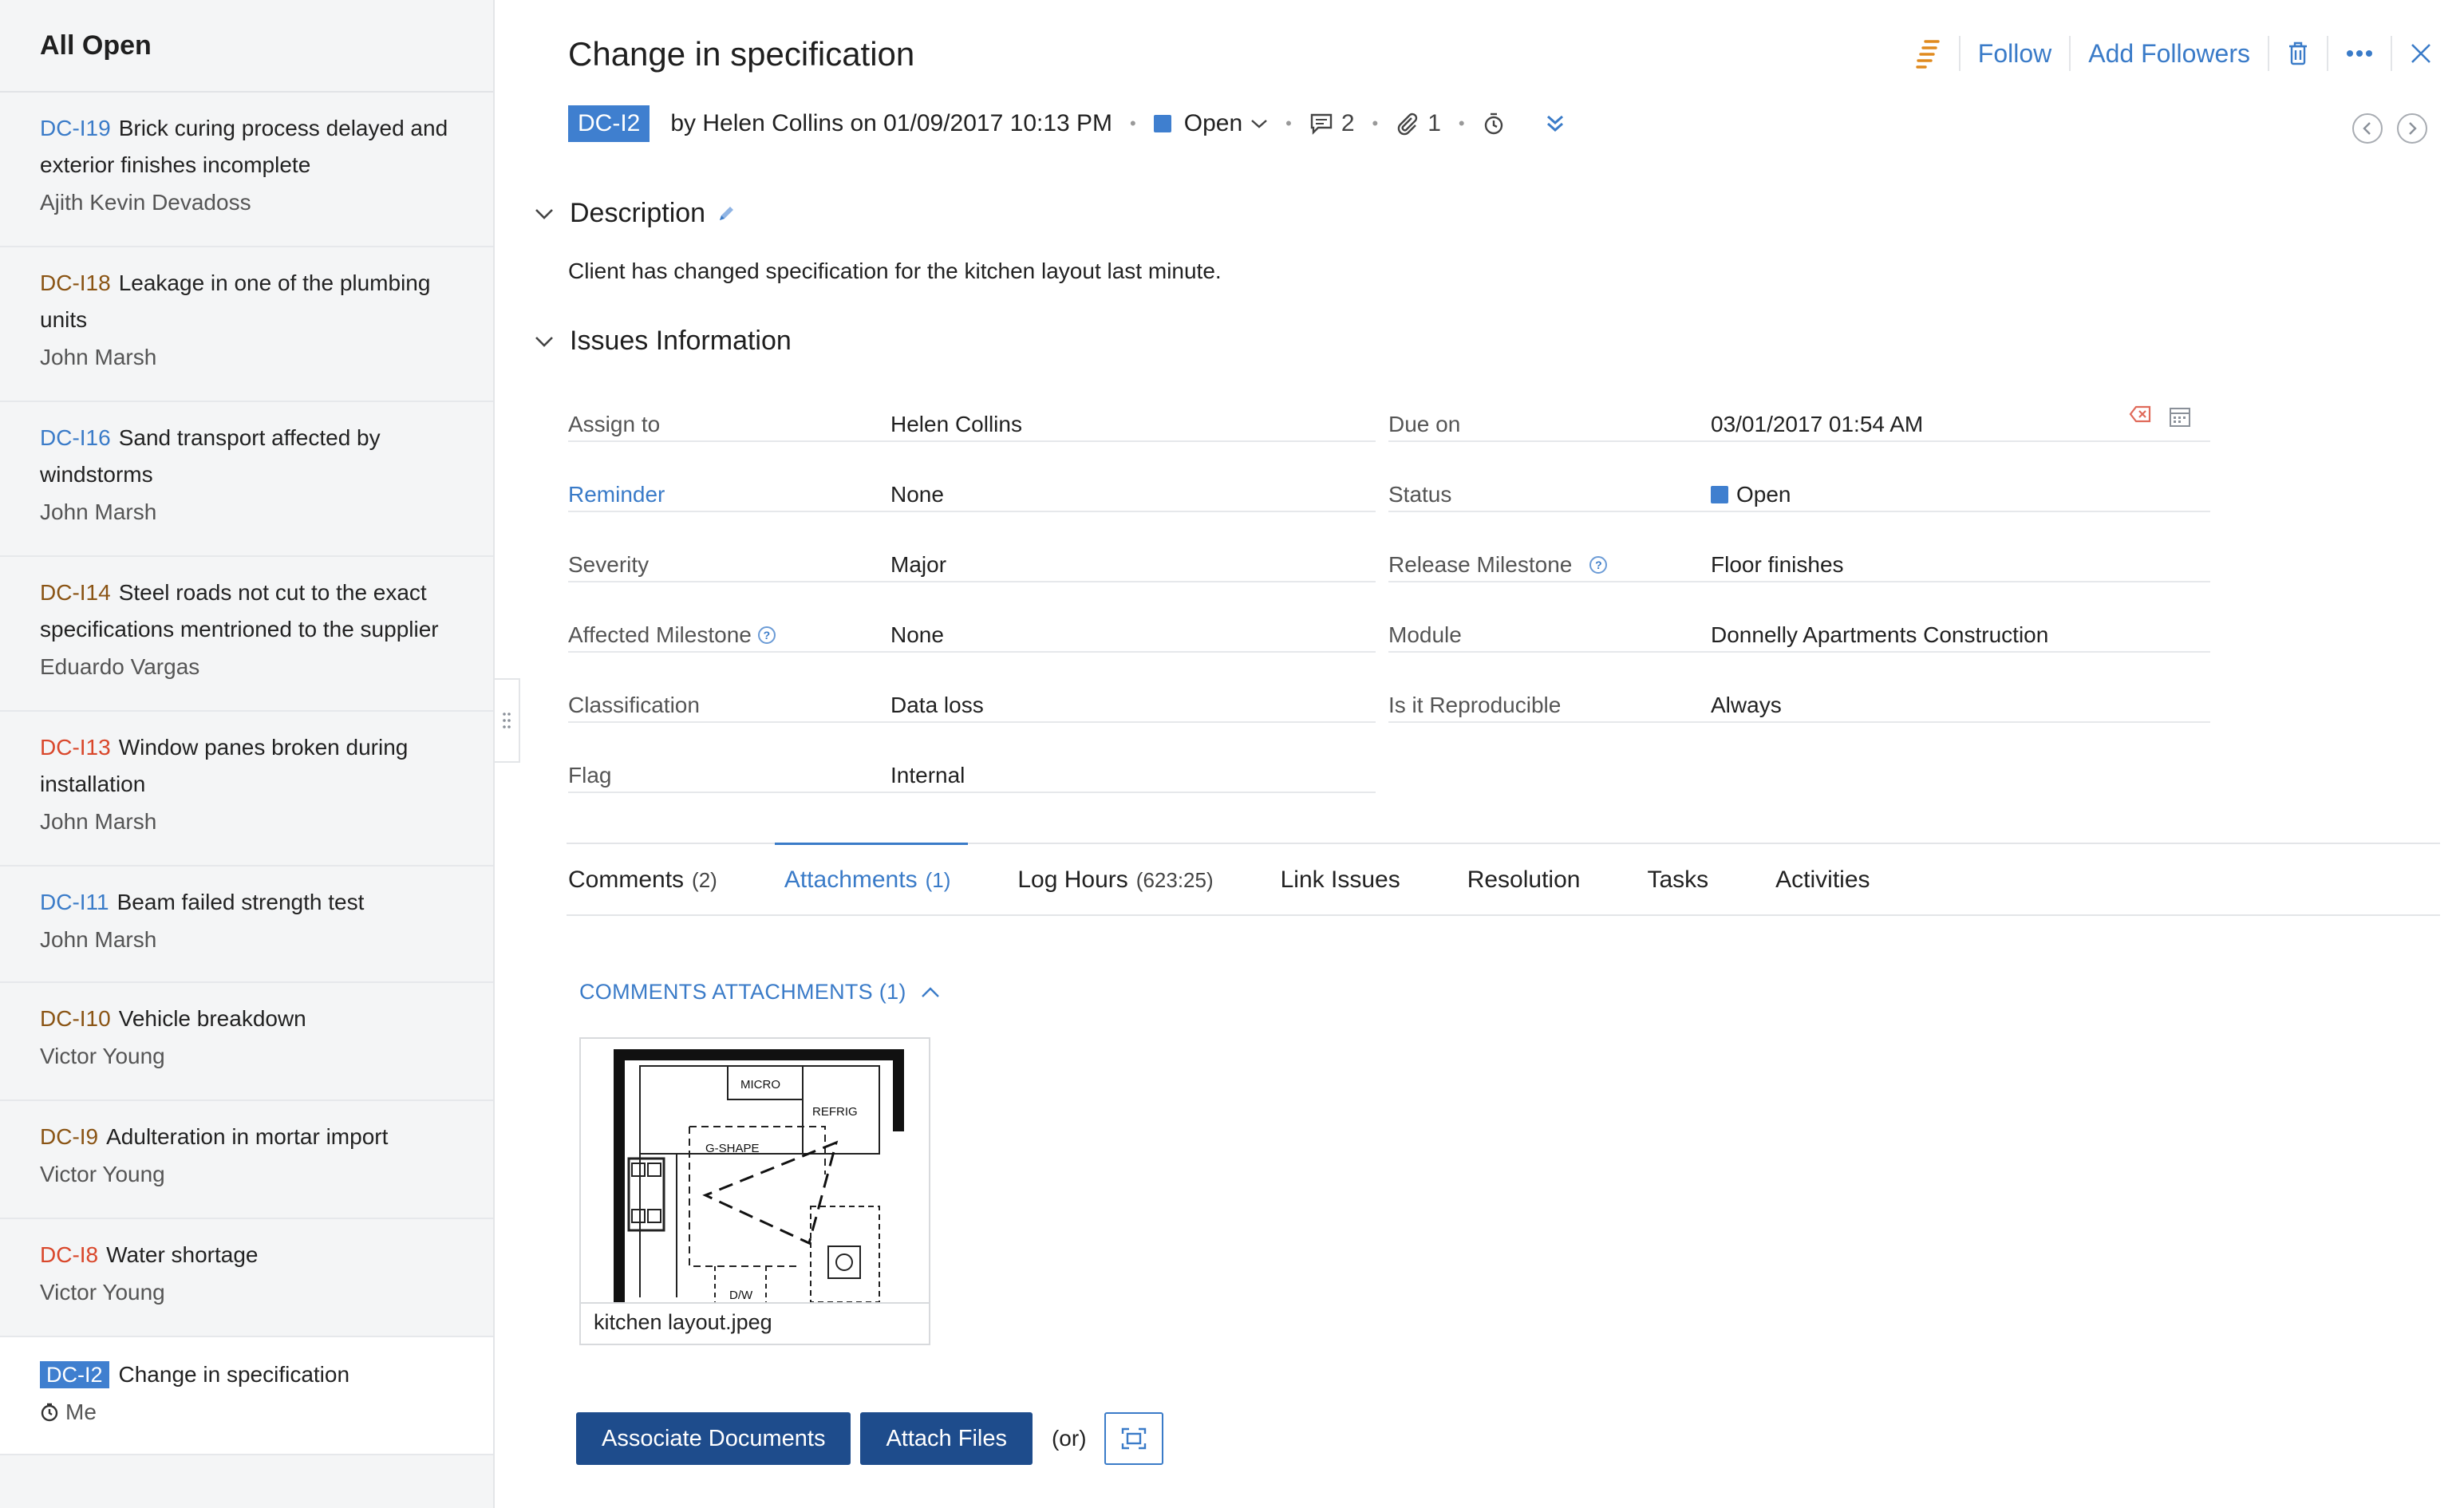 Image resolution: width=2464 pixels, height=1508 pixels. I want to click on issue-id: DC-I19, so click(75, 128).